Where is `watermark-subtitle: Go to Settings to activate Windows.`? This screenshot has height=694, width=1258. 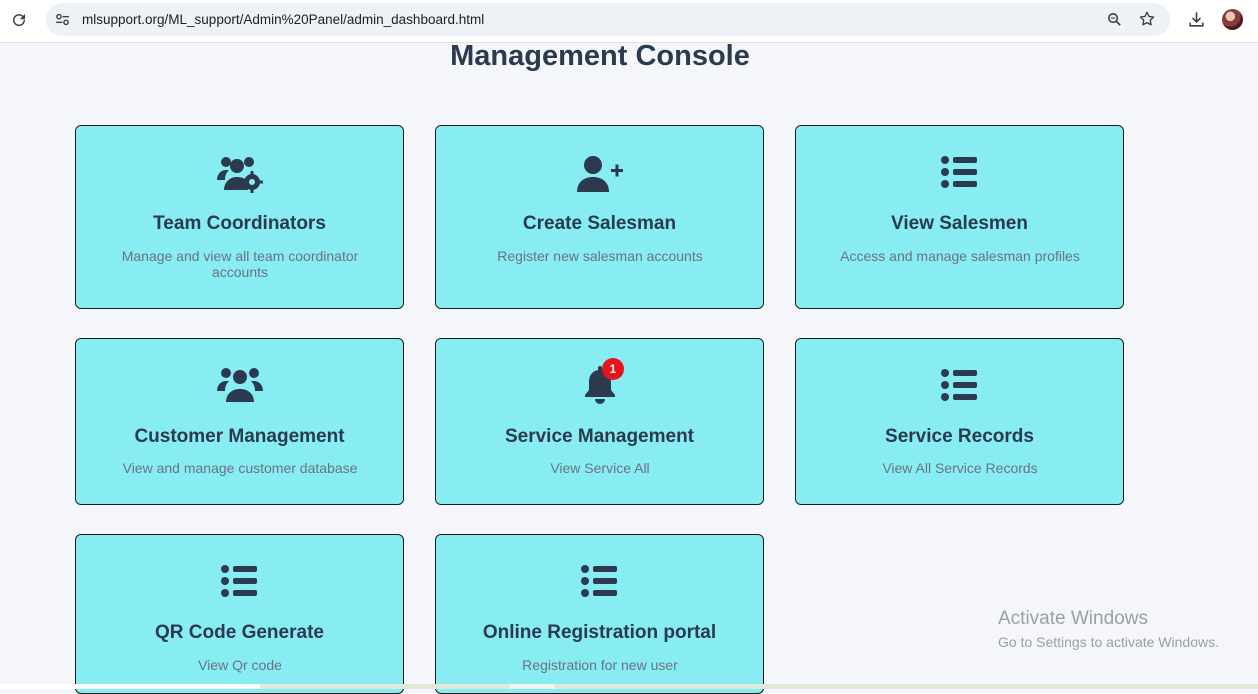
watermark-subtitle: Go to Settings to activate Windows. is located at coordinates (1108, 642).